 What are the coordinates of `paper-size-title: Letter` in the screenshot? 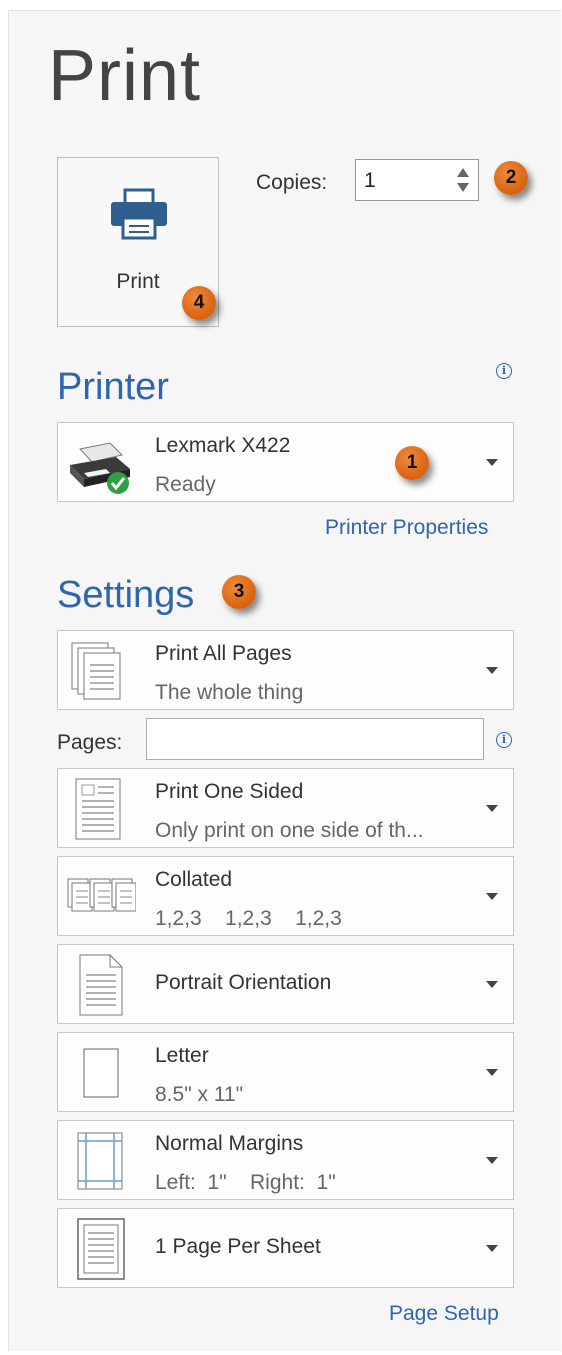 It's located at (182, 1055).